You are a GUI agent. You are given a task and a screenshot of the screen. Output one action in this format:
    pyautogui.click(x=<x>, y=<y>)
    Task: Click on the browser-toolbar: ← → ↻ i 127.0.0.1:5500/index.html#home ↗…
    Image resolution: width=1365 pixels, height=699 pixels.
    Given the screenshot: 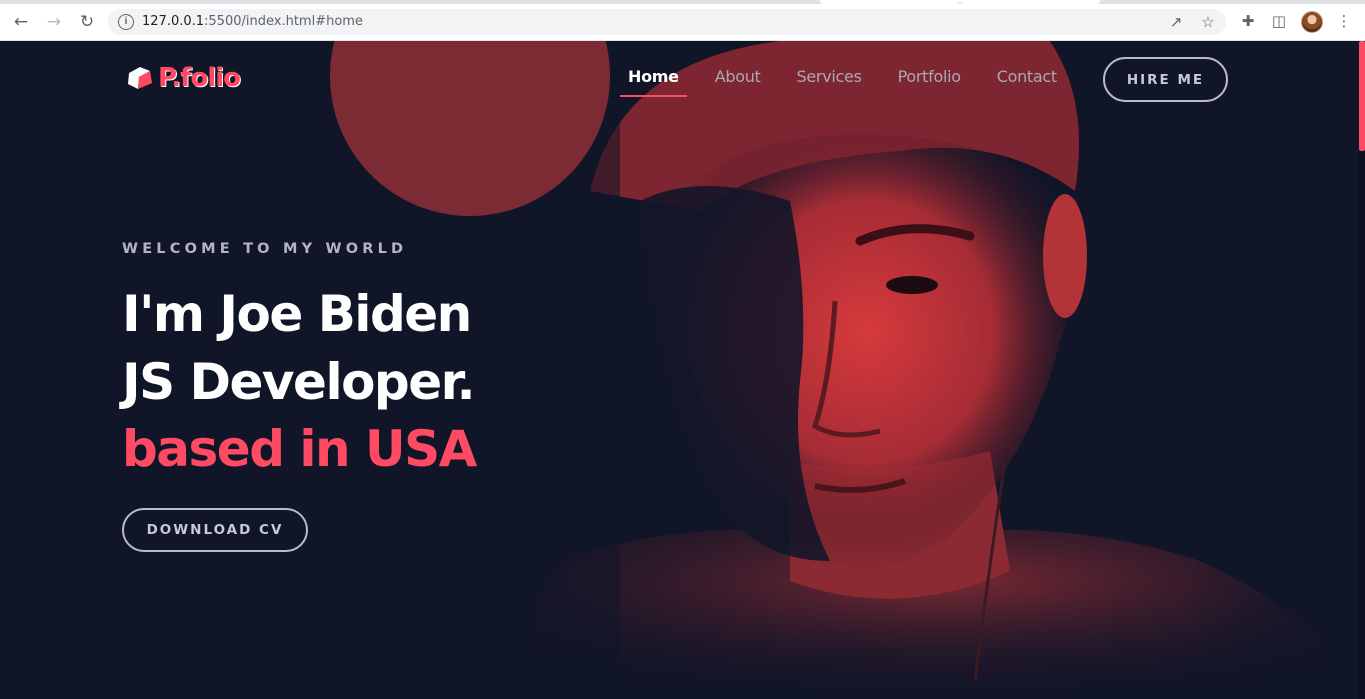 What is the action you would take?
    pyautogui.click(x=682, y=20)
    